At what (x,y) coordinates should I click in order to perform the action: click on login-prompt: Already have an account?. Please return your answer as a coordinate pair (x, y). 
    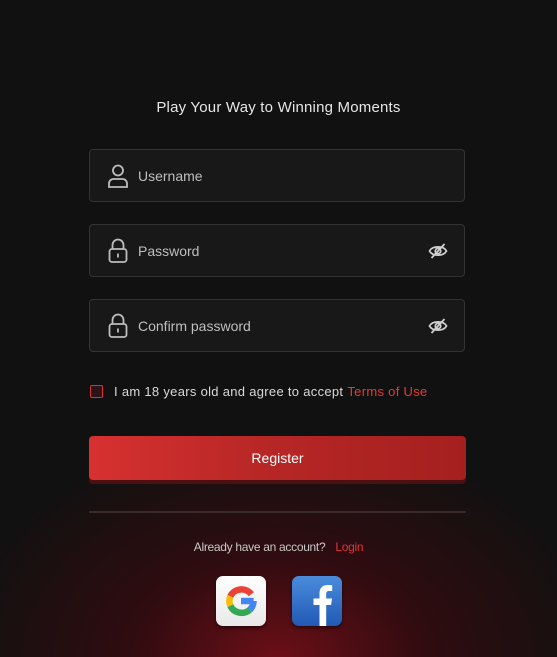
    Looking at the image, I should click on (259, 547).